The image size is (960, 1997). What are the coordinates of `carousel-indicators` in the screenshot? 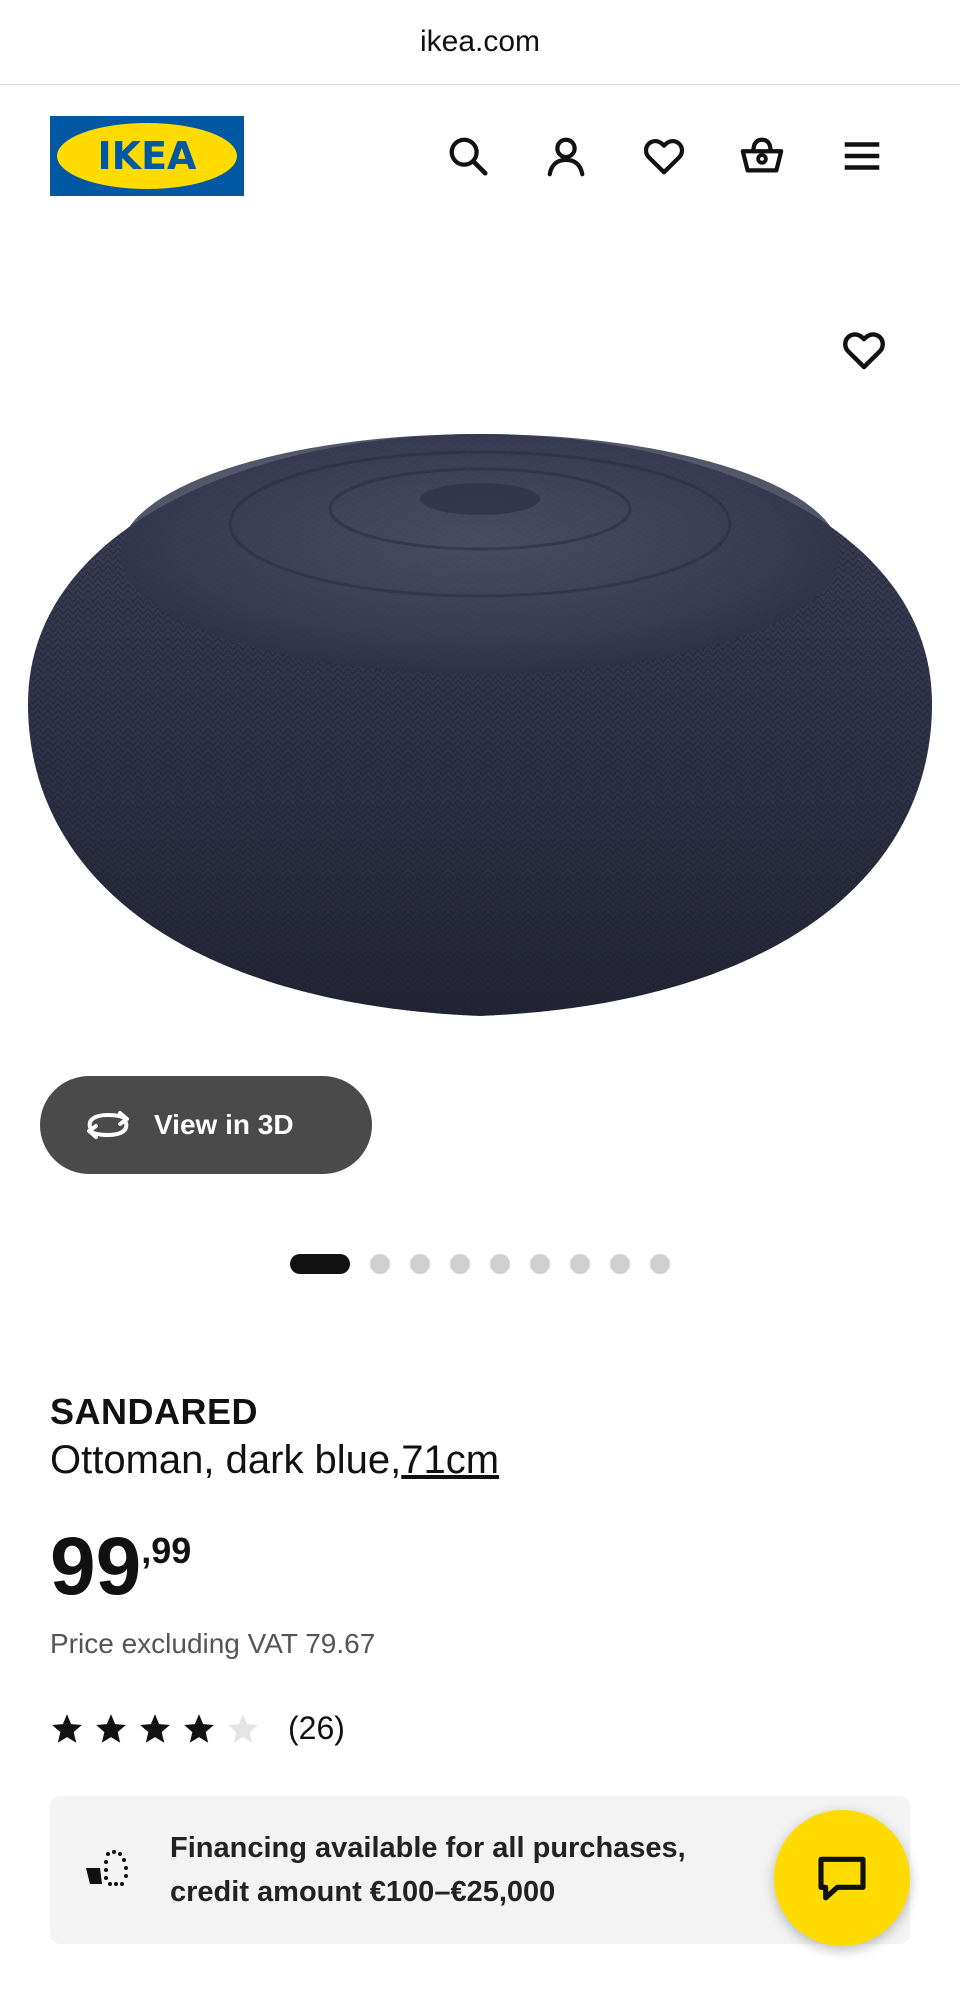 It's located at (480, 1264).